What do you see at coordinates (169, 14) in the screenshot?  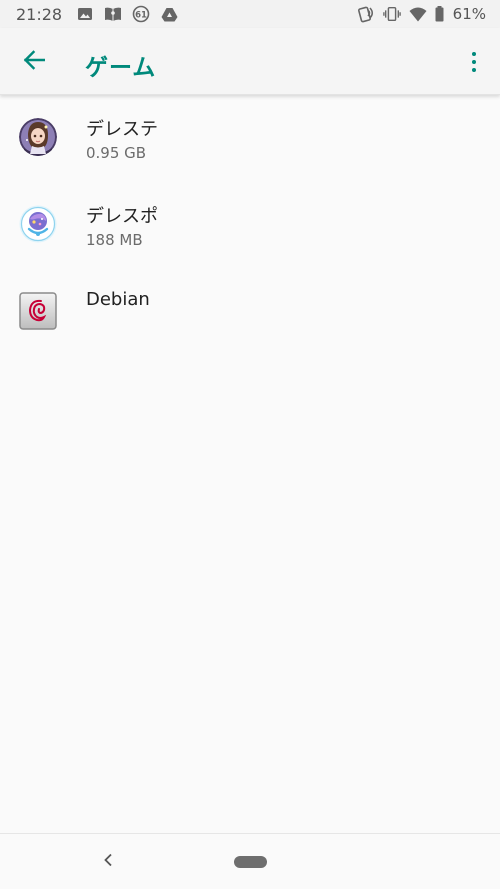 I see `drive-icon` at bounding box center [169, 14].